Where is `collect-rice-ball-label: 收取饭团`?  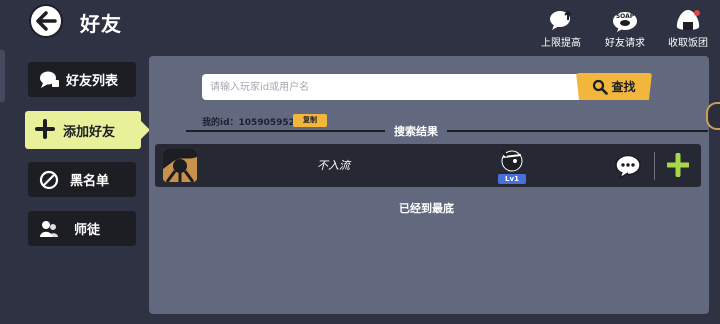 collect-rice-ball-label: 收取饭团 is located at coordinates (688, 43).